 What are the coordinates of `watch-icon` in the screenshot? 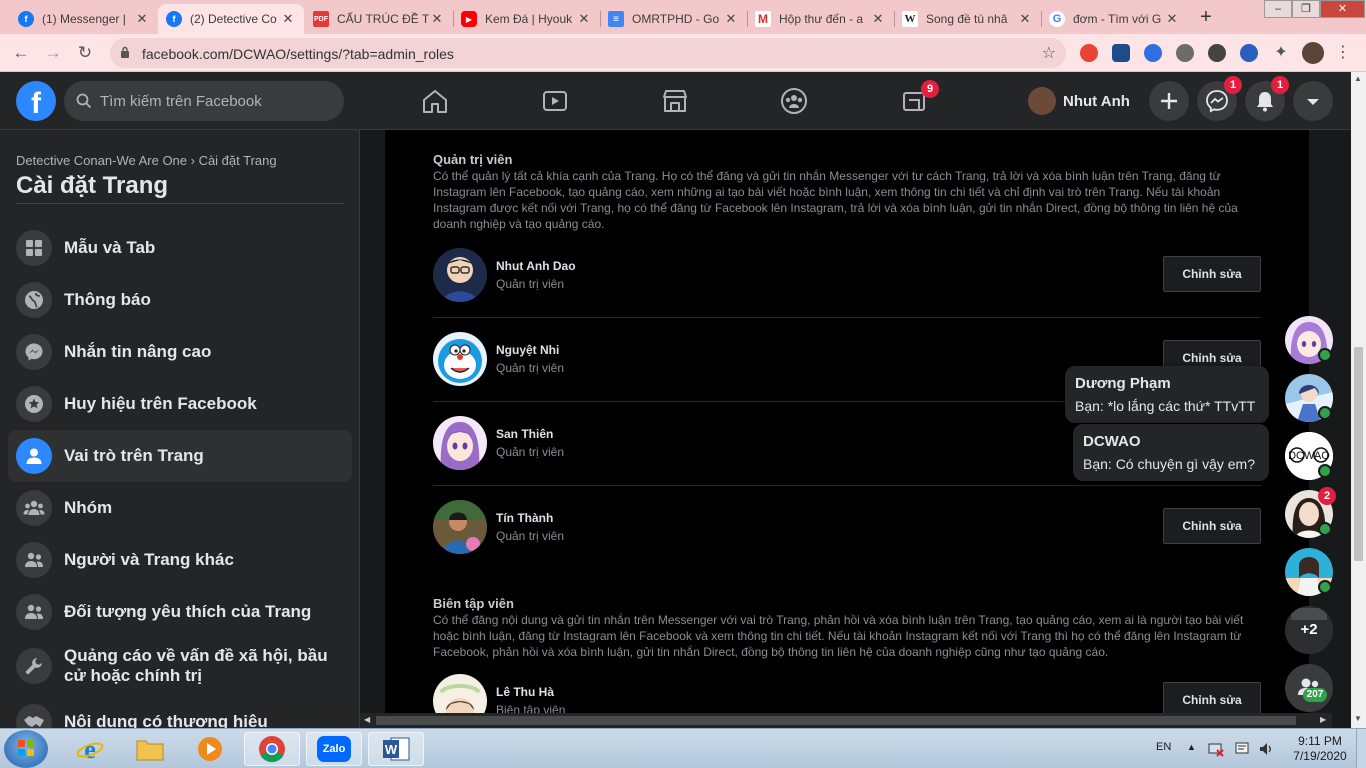 It's located at (555, 101).